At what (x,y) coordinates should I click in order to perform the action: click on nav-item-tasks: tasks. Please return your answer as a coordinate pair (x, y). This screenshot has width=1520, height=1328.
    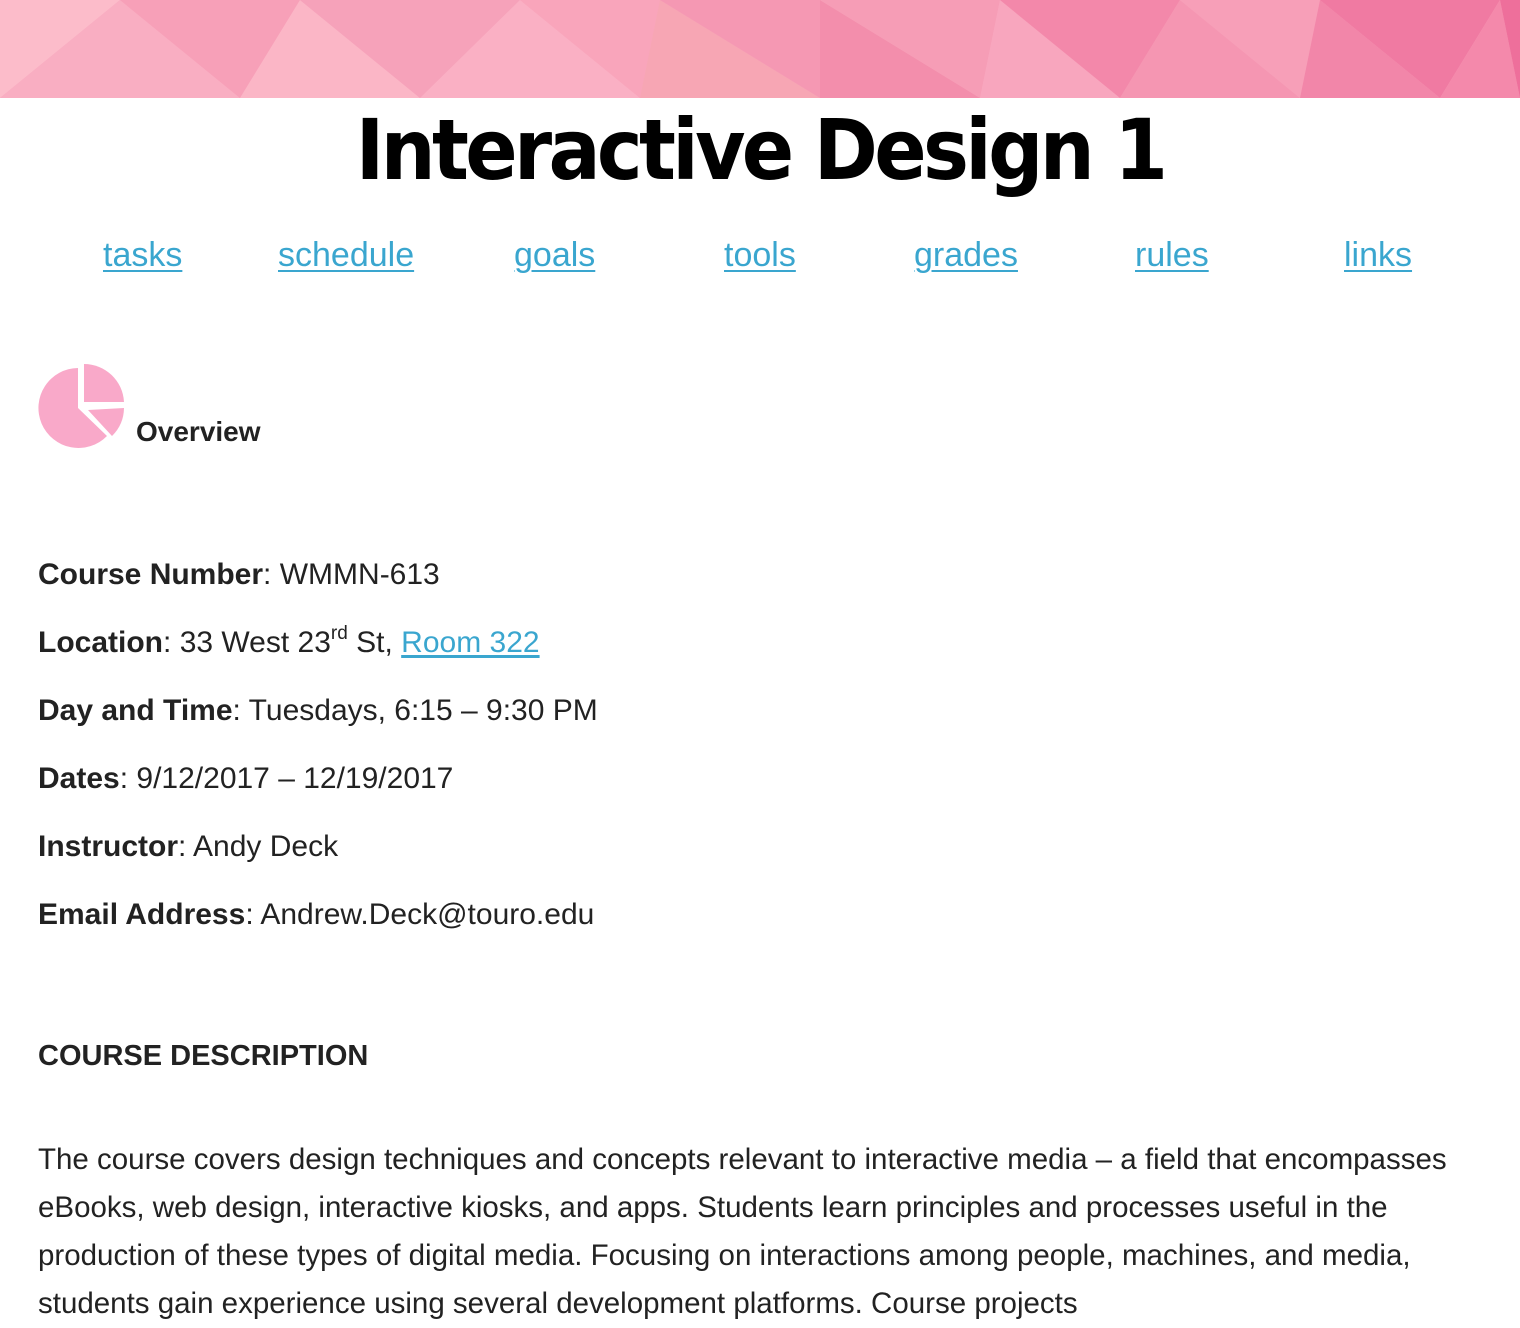
    Looking at the image, I should click on (142, 255).